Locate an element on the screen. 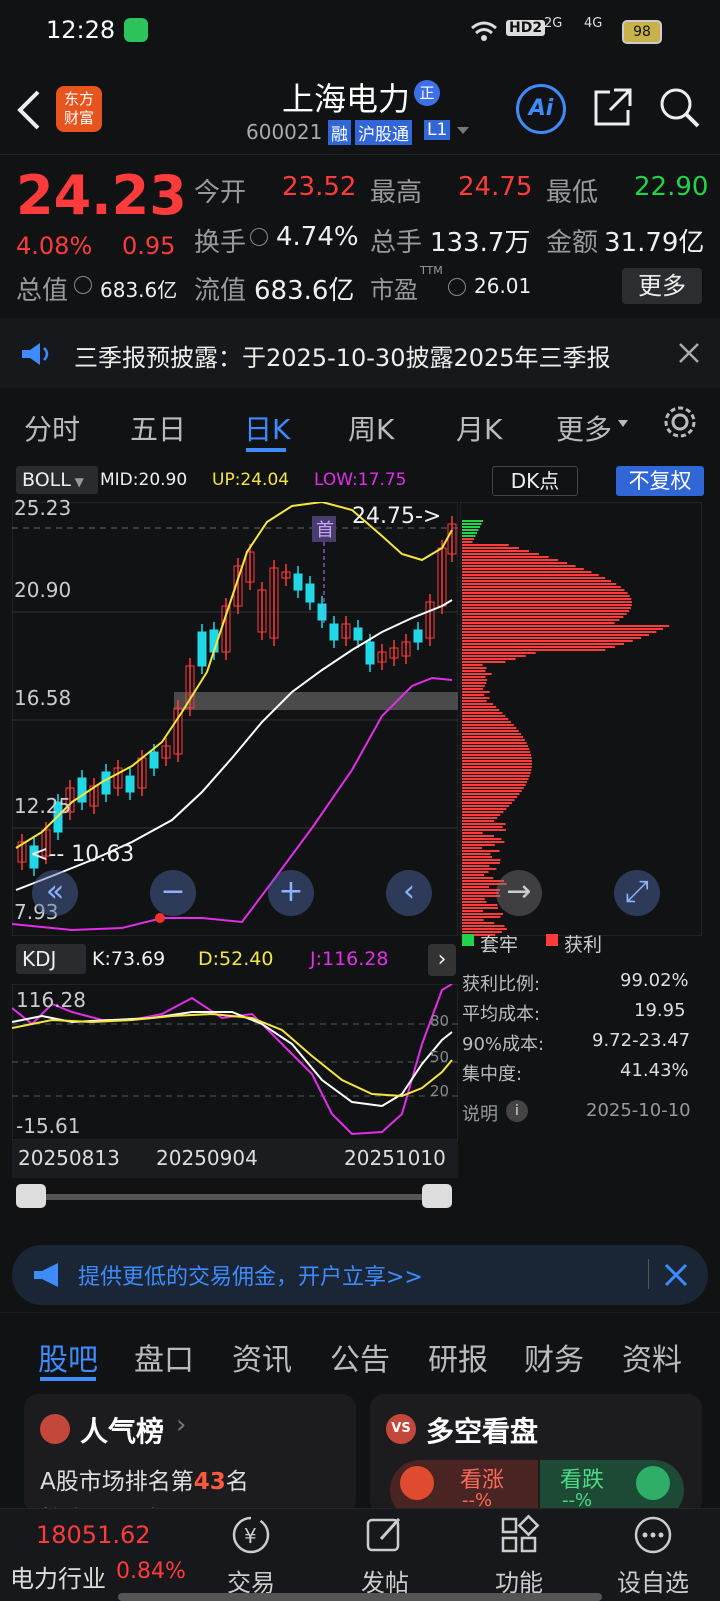 This screenshot has width=720, height=1601. indicator-select: BOLL ▼ is located at coordinates (57, 480).